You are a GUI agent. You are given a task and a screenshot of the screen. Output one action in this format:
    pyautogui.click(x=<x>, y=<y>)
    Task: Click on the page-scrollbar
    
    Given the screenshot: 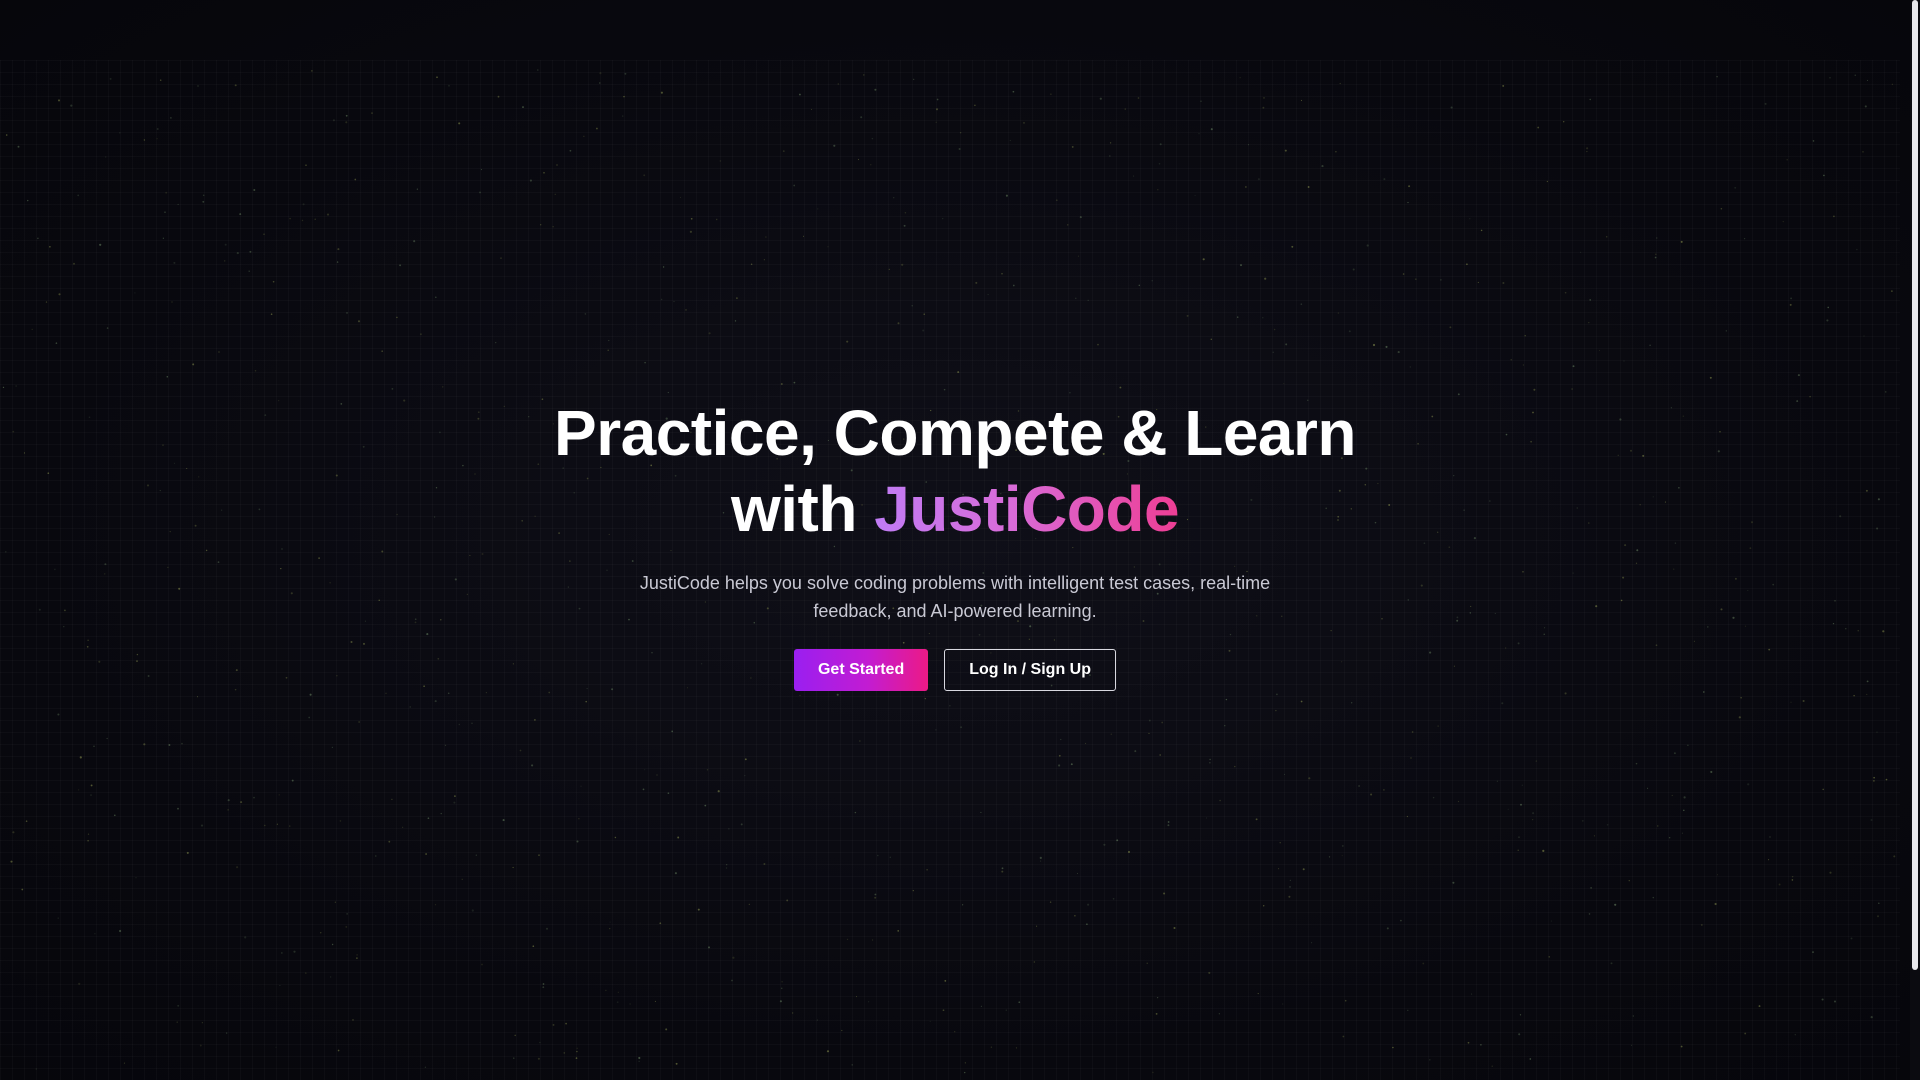 What is the action you would take?
    pyautogui.click(x=1915, y=540)
    